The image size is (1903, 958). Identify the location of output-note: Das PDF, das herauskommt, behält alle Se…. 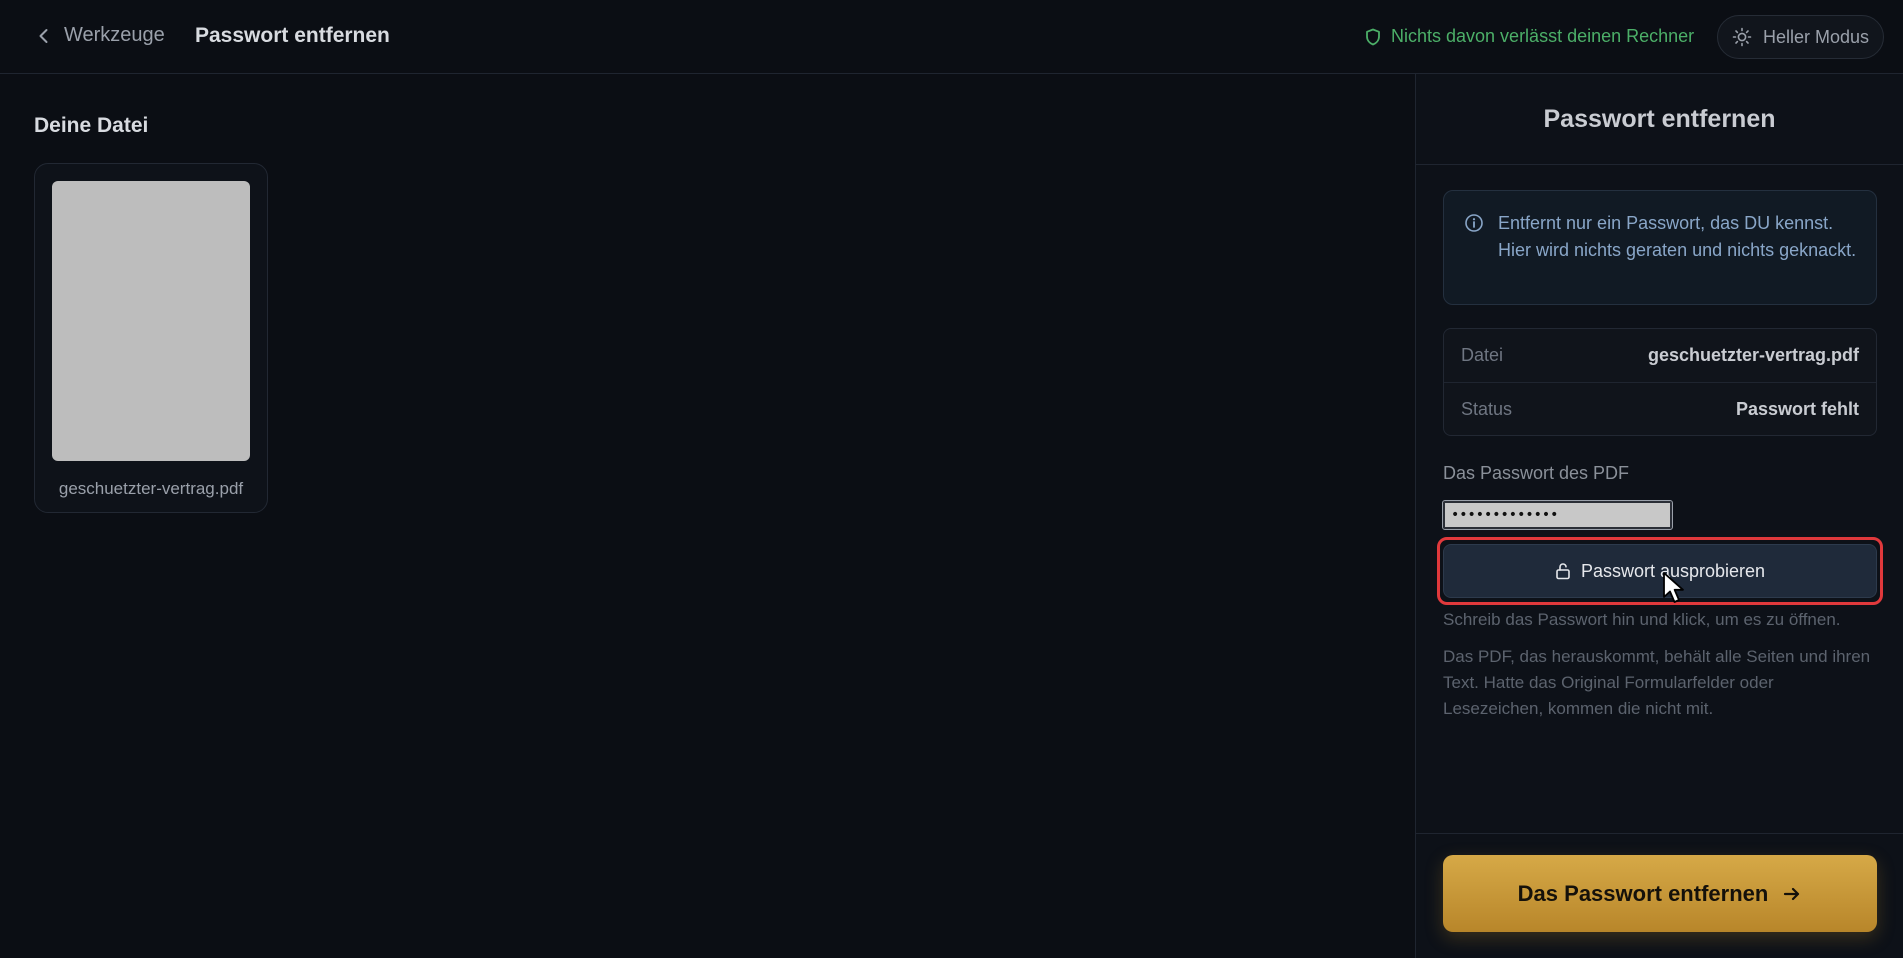
(1657, 682).